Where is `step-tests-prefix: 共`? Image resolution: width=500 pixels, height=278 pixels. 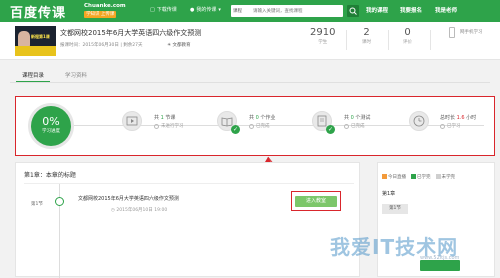
step-tests-prefix: 共 is located at coordinates (347, 118).